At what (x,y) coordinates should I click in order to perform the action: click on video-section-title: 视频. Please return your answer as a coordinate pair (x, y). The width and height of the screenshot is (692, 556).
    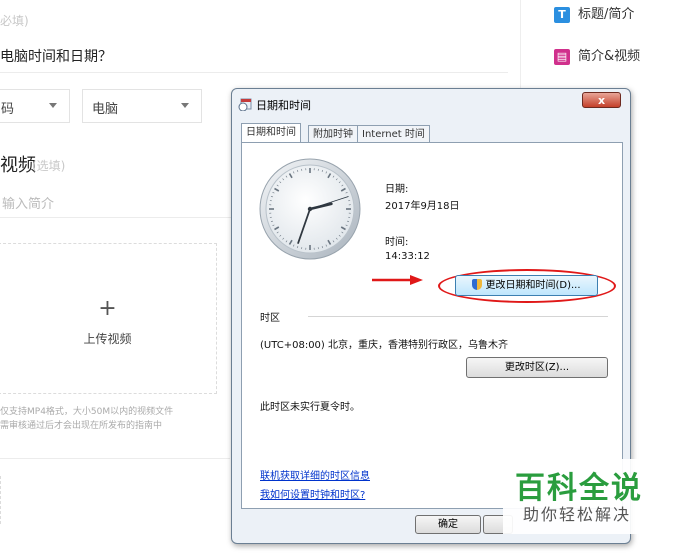
    Looking at the image, I should click on (18, 165).